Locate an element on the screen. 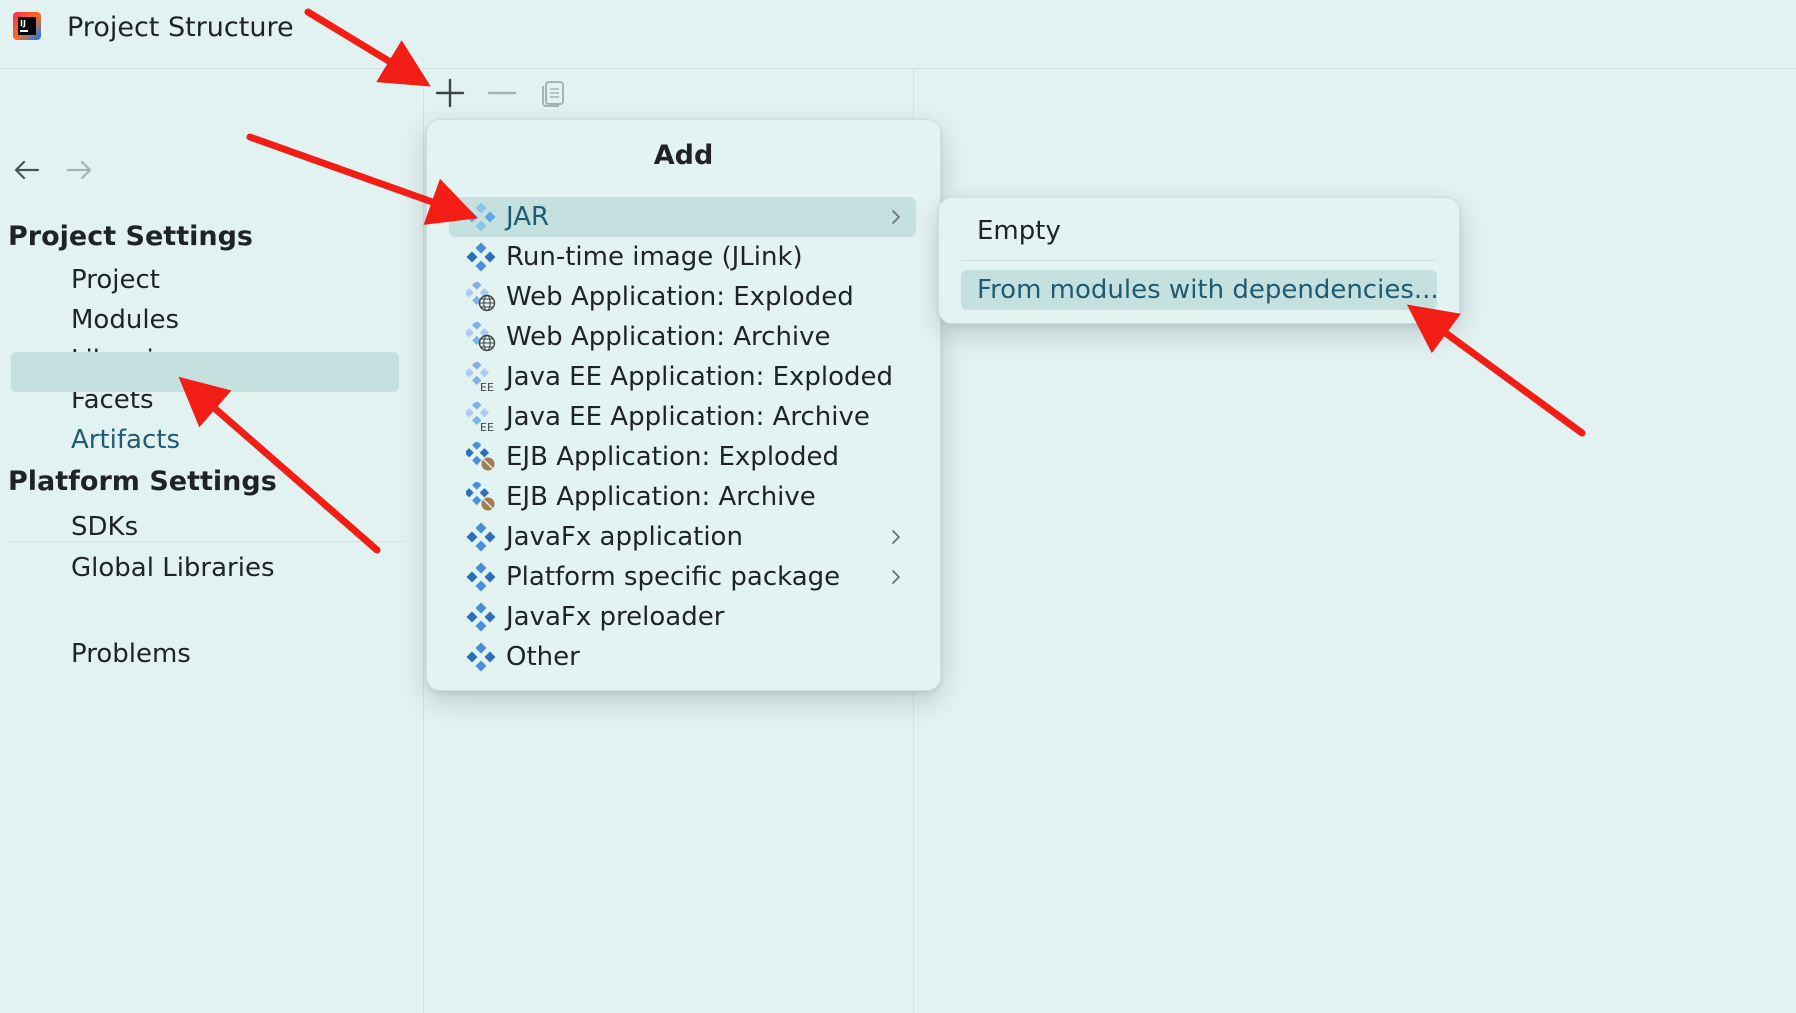  menu-item-ejb-application-exploded: EJB Application: Exploded is located at coordinates (682, 457).